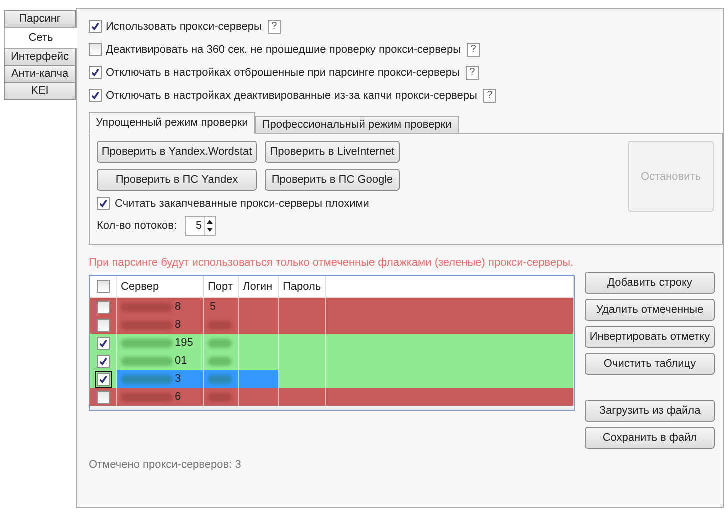 The width and height of the screenshot is (728, 512). Describe the element at coordinates (283, 72) in the screenshot. I see `option-label: Отключать в настройках отброшенные при парсинге прокси-серверы` at that location.